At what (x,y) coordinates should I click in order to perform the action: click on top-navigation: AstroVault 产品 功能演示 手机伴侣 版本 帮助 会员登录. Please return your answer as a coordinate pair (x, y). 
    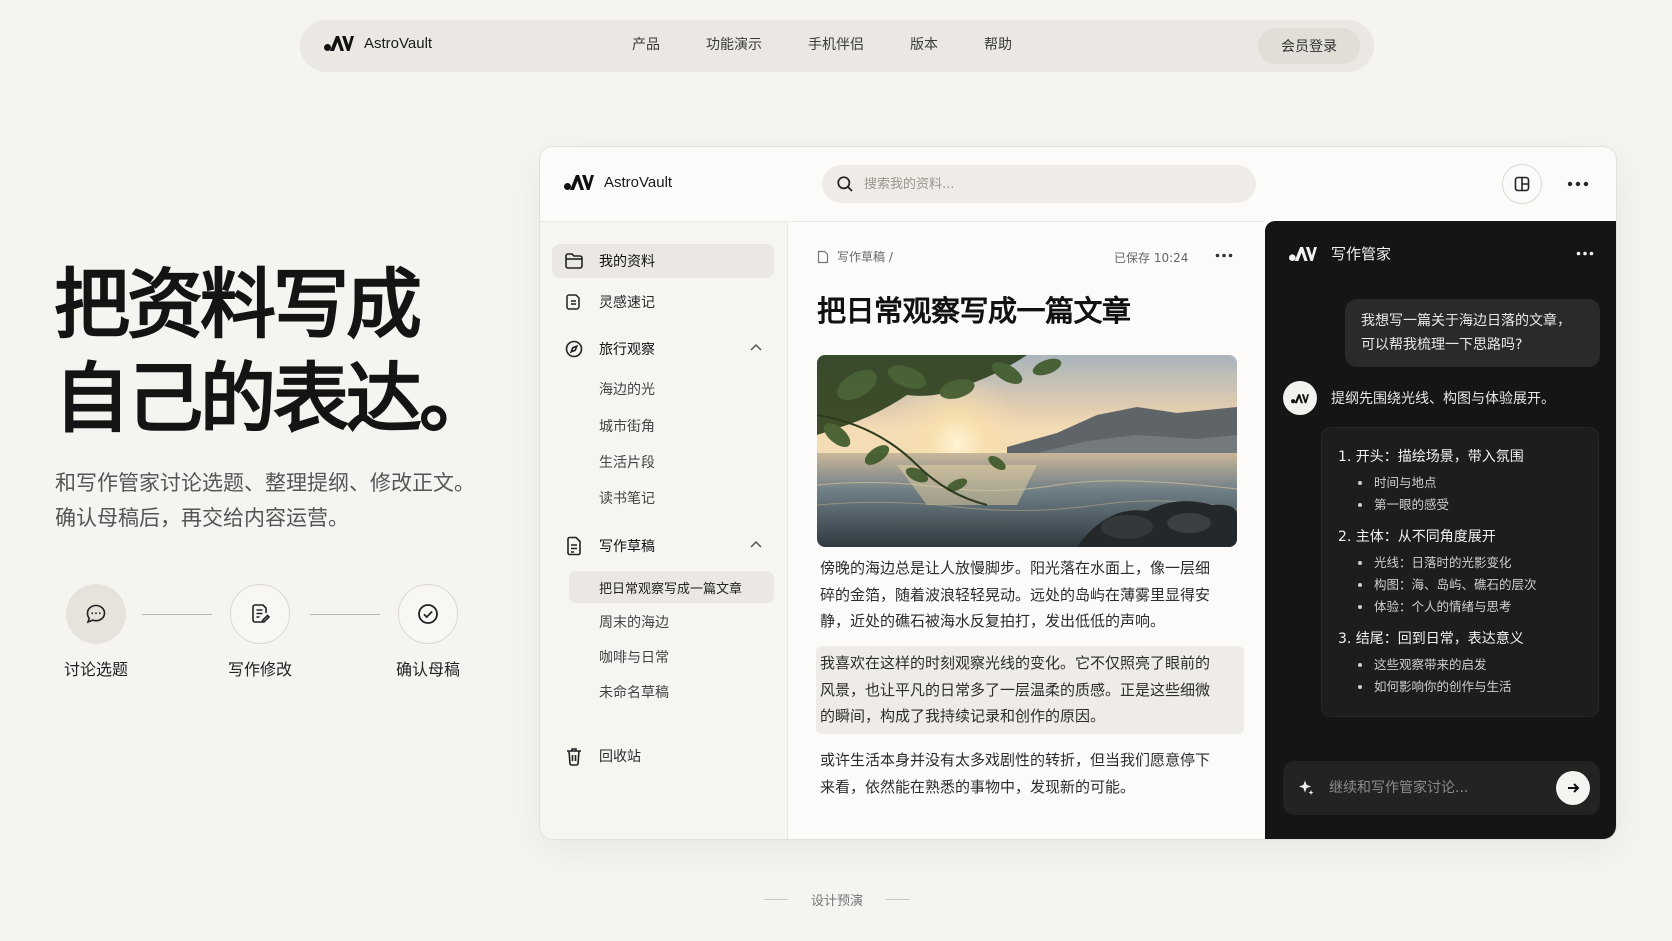
    Looking at the image, I should click on (837, 46).